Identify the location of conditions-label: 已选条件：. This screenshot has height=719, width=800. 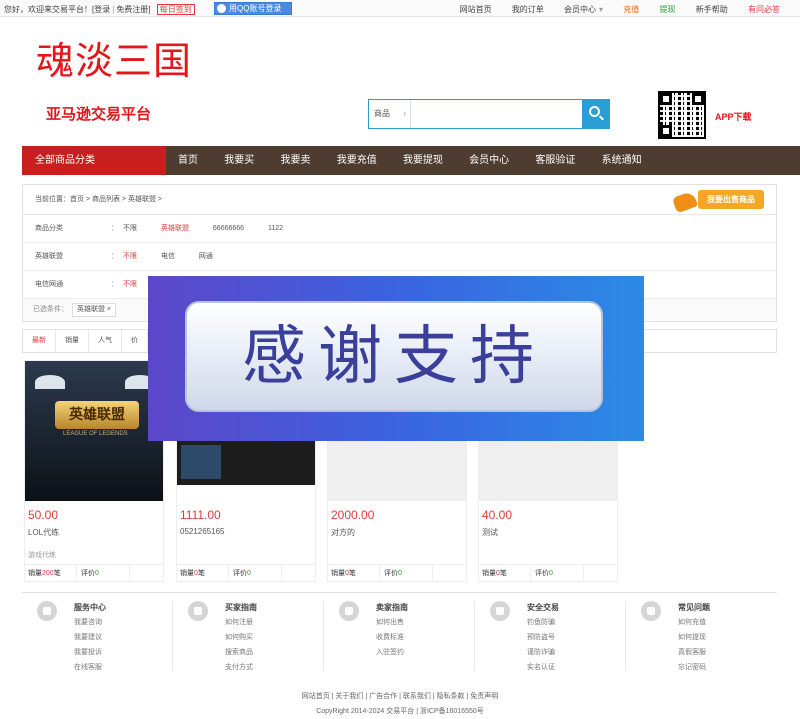
(50, 309).